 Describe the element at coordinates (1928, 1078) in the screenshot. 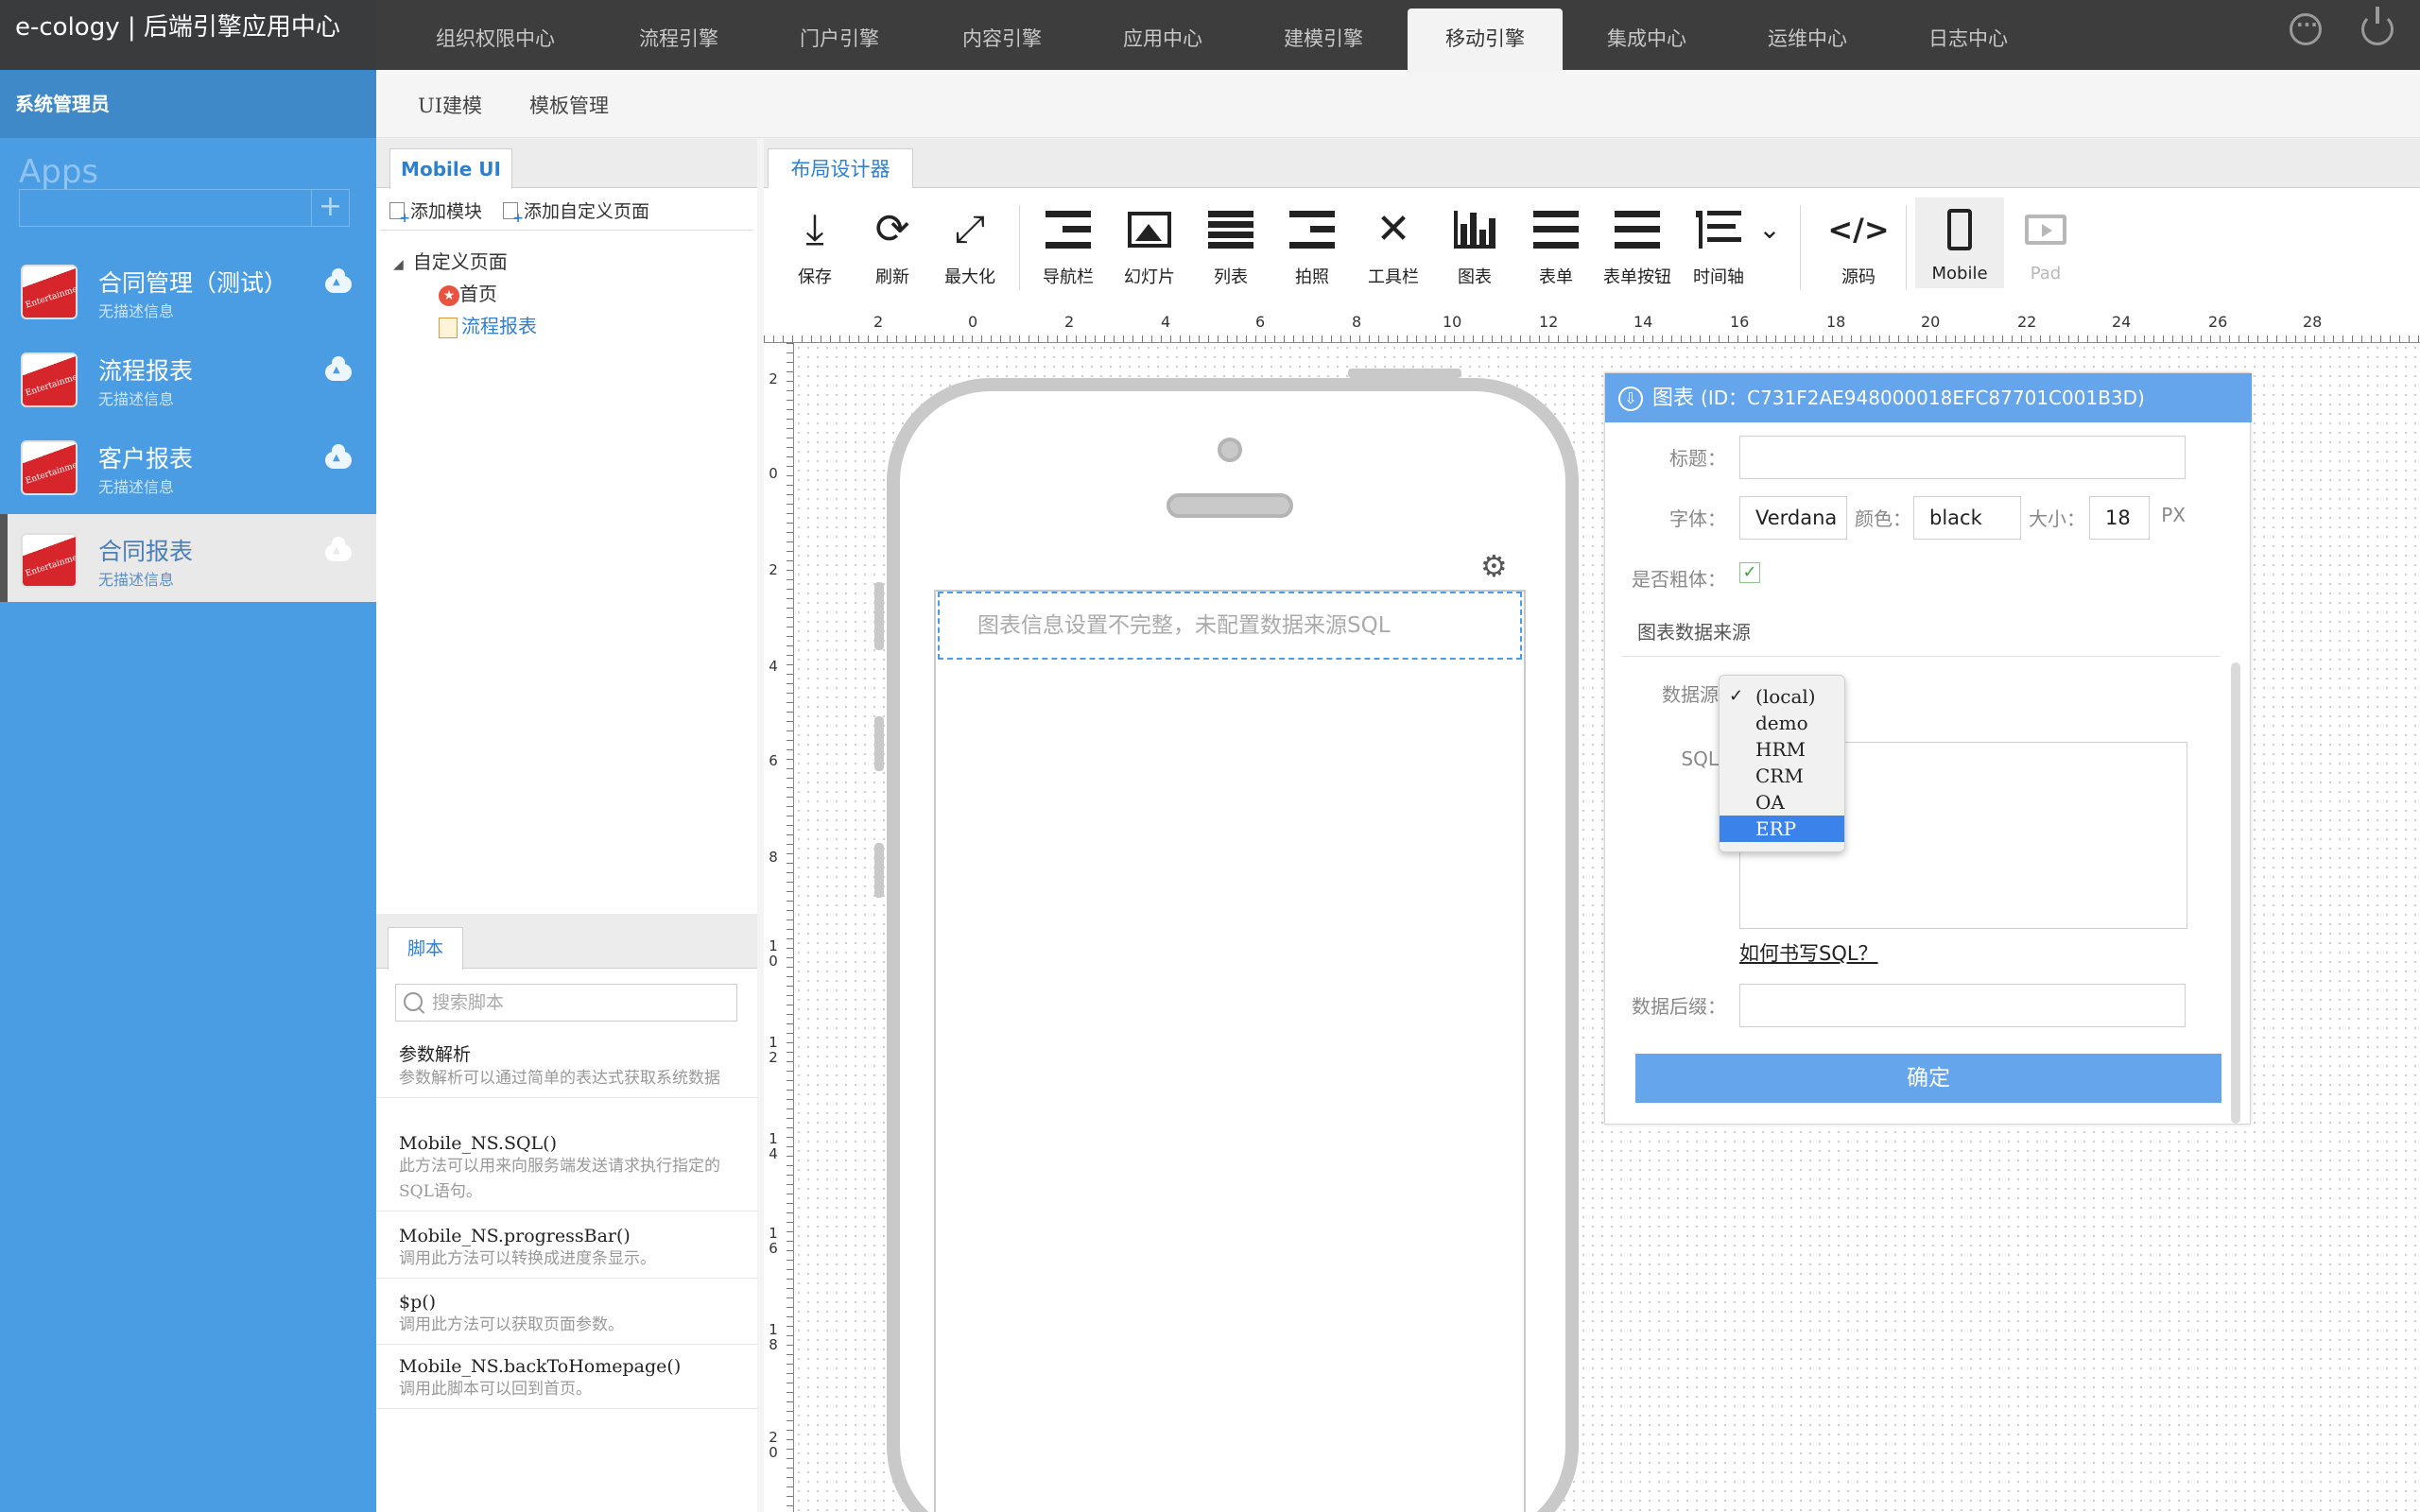

I see `confirm-button: 确定` at that location.